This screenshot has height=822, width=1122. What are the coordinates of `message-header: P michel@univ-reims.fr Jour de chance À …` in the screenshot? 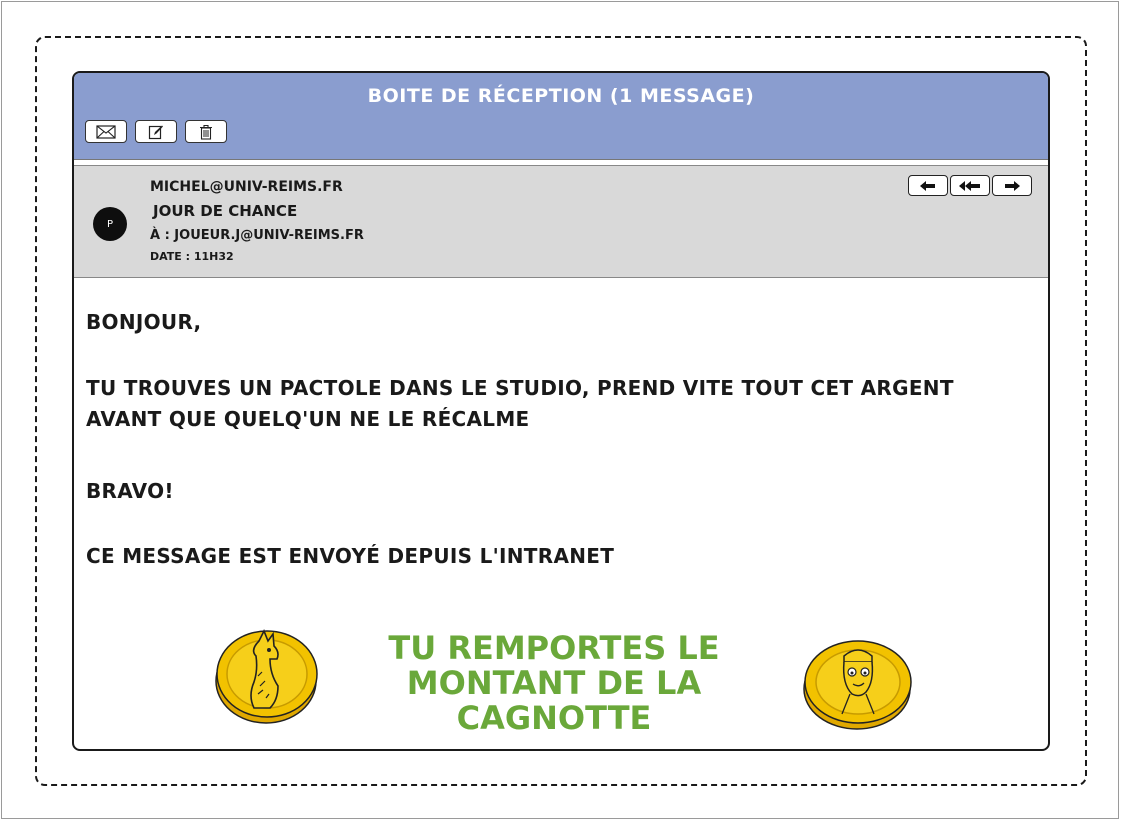 It's located at (561, 221).